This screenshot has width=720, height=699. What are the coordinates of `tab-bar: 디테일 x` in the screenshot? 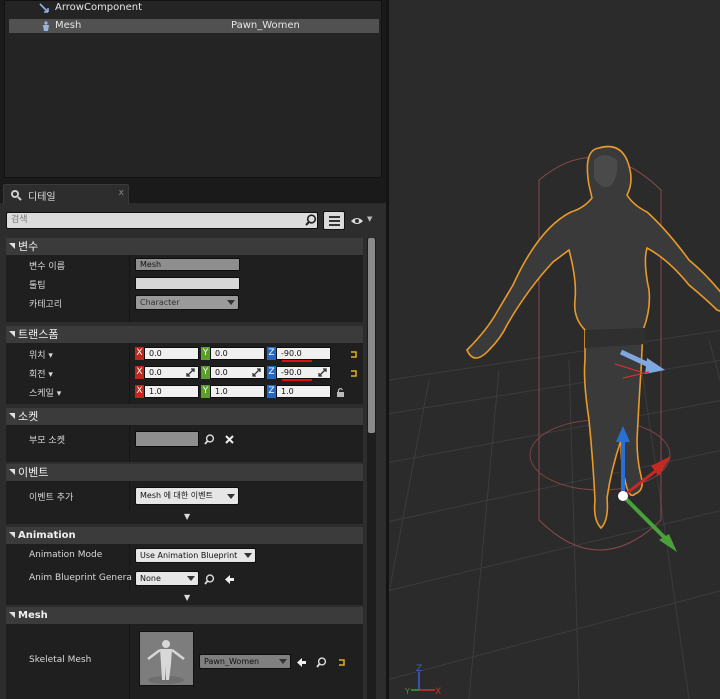 It's located at (193, 193).